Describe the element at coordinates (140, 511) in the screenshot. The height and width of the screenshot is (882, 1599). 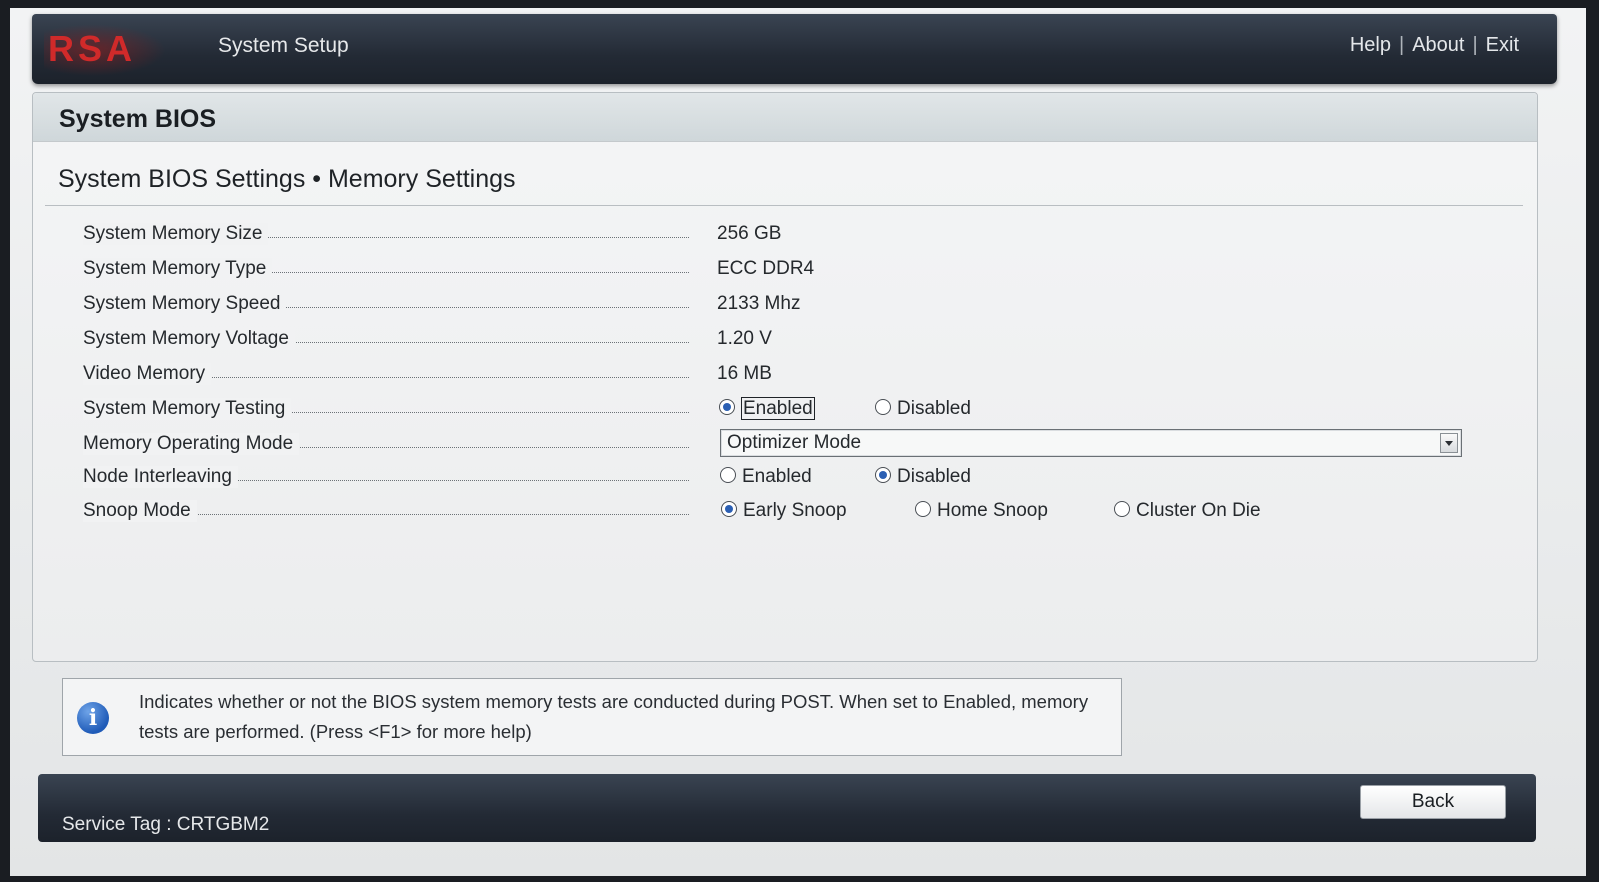
I see `setting-label: Snoop Mode` at that location.